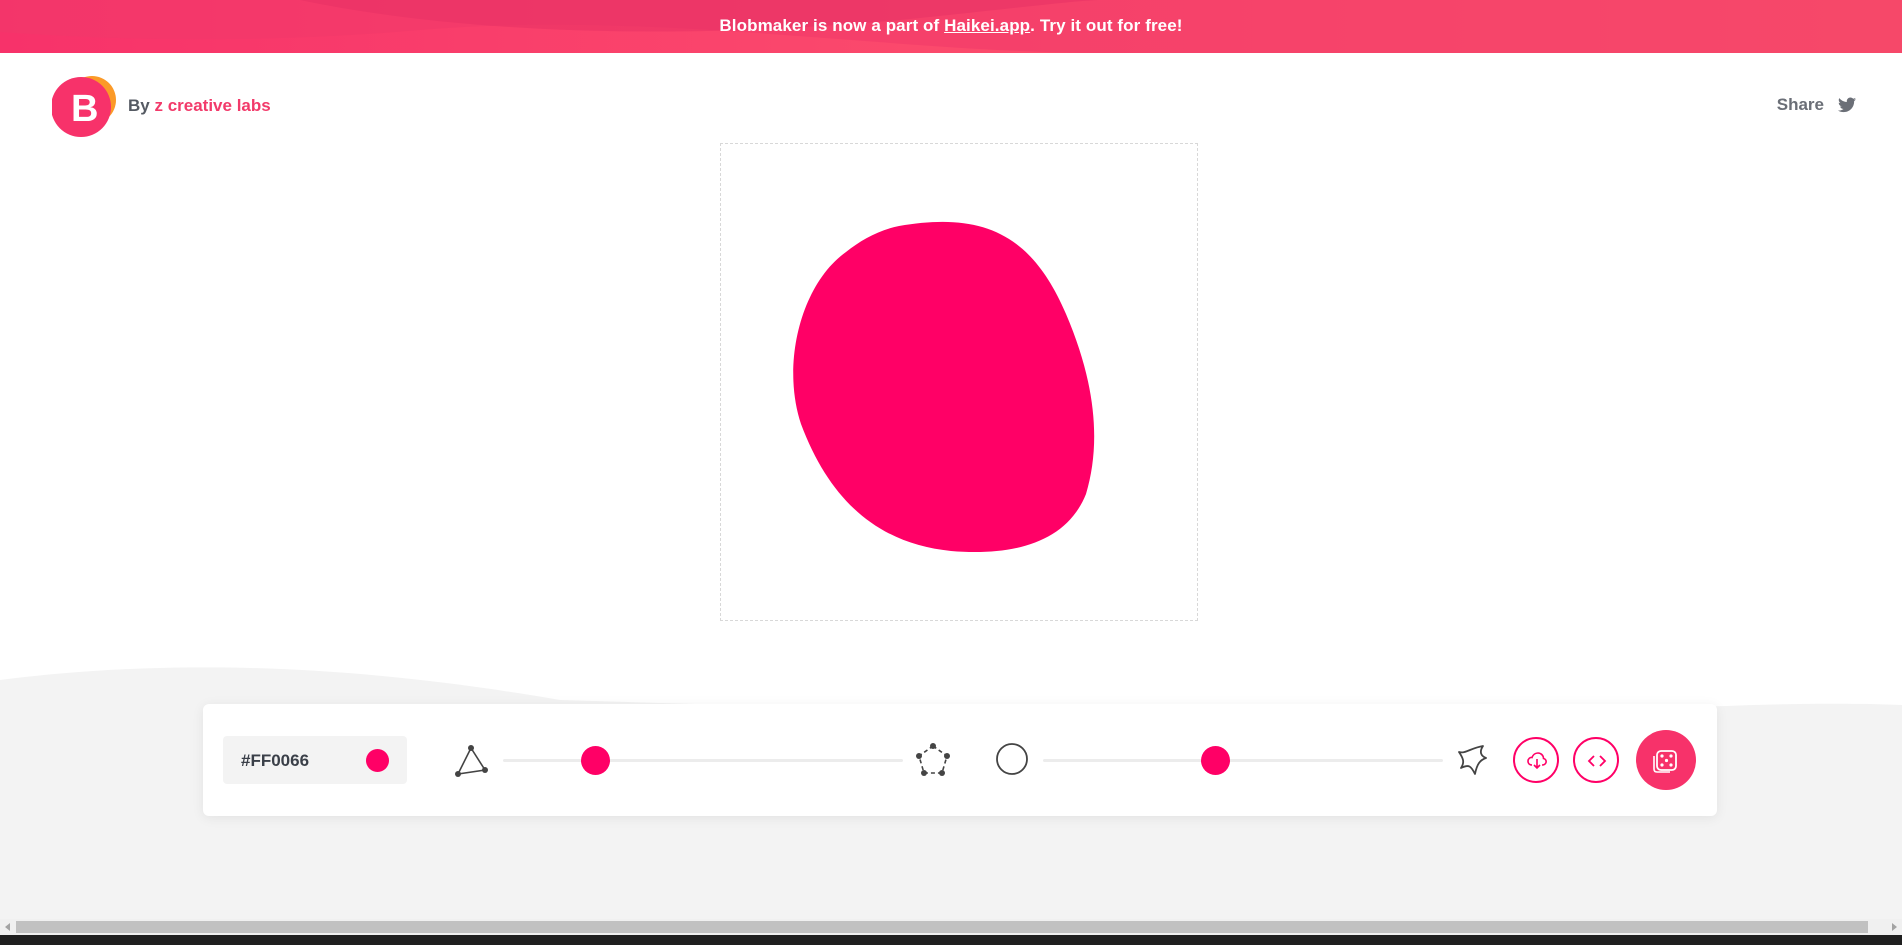 The height and width of the screenshot is (945, 1902). I want to click on complexity-slider-thumb, so click(595, 760).